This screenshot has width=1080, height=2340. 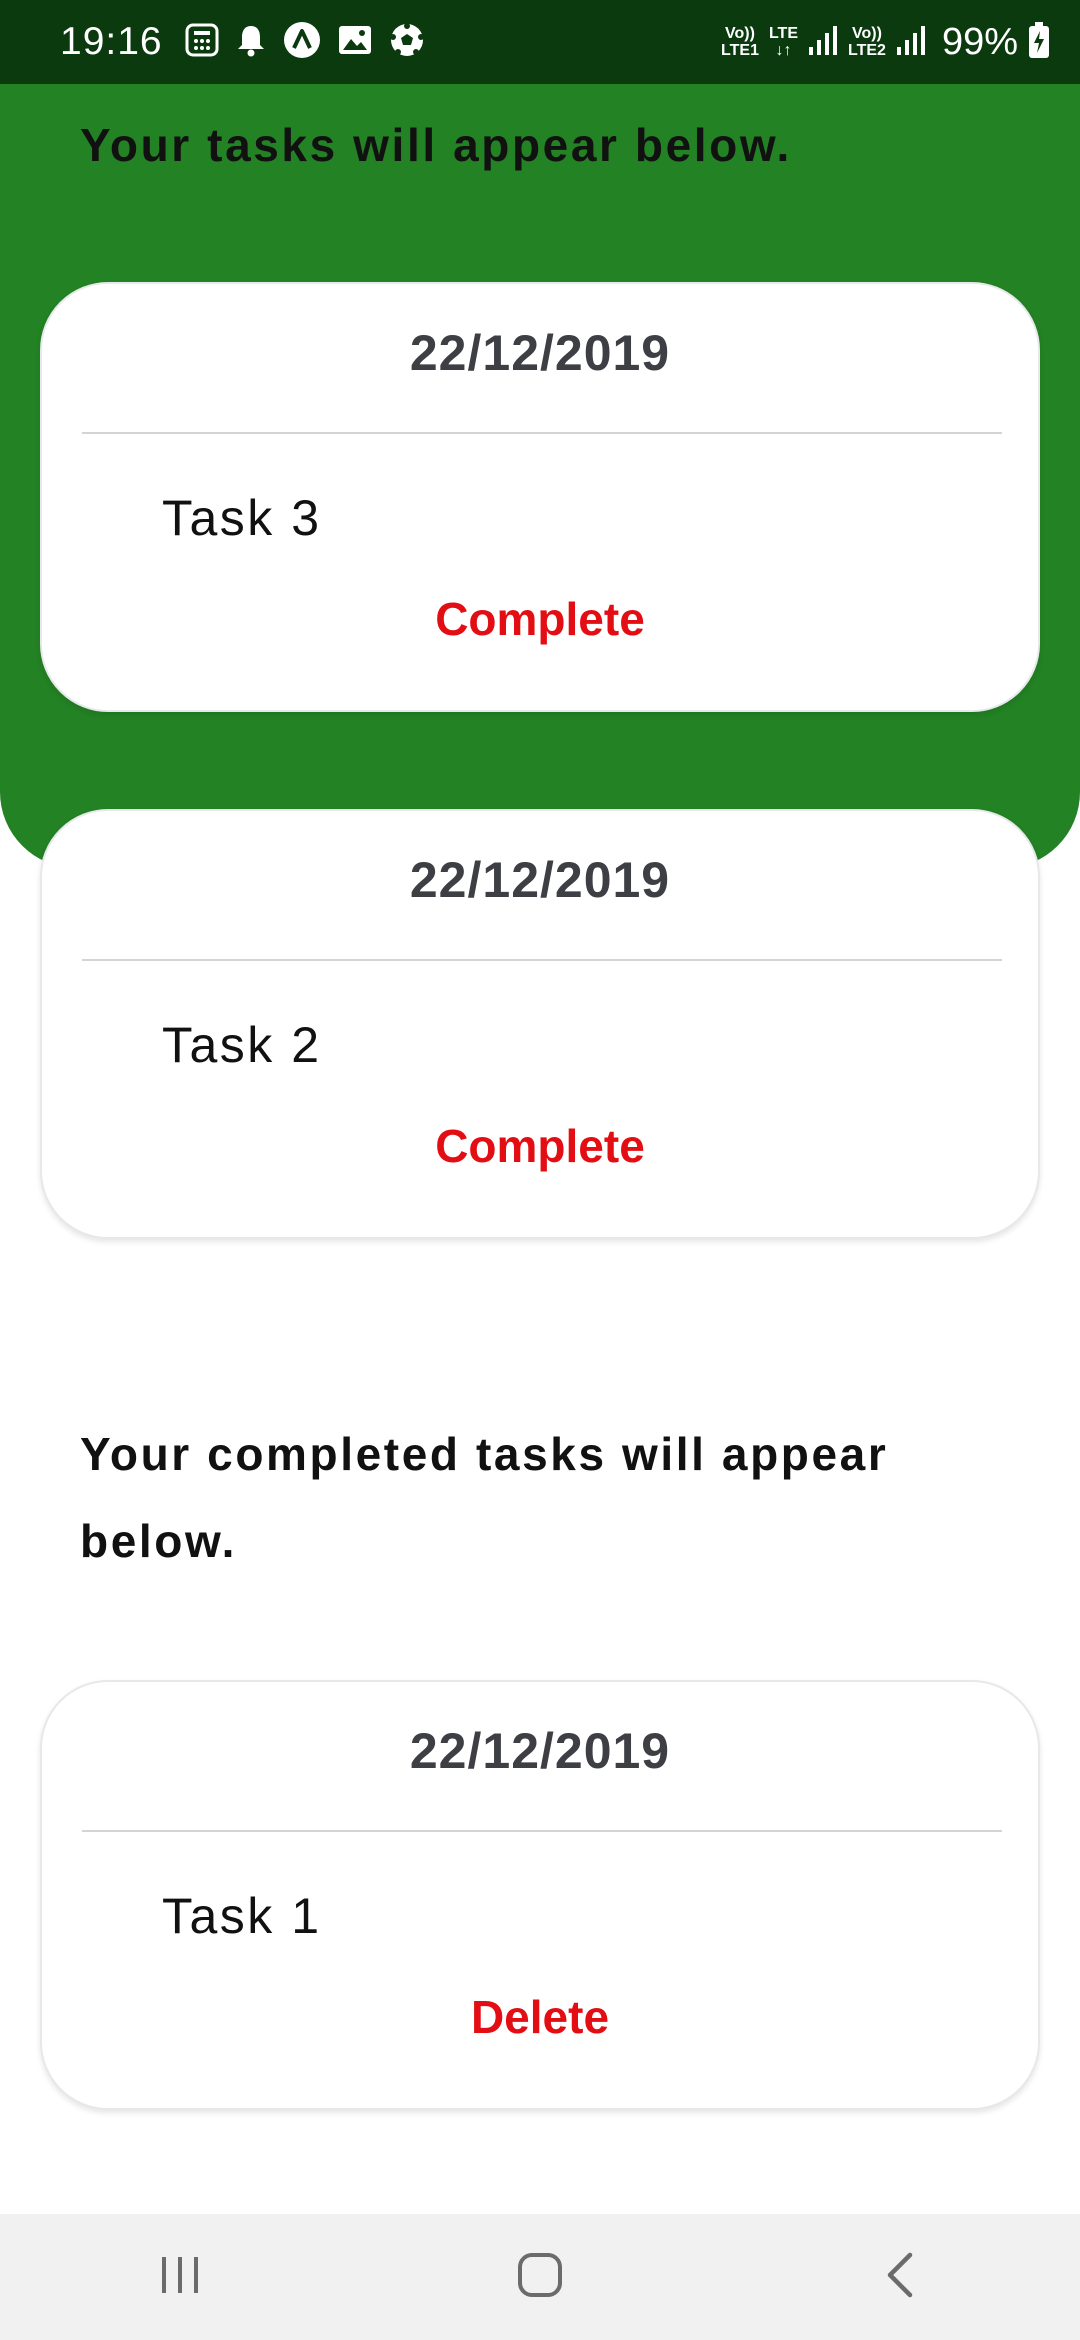 I want to click on pending-tasks-heading: Your tasks will appear below., so click(x=436, y=145).